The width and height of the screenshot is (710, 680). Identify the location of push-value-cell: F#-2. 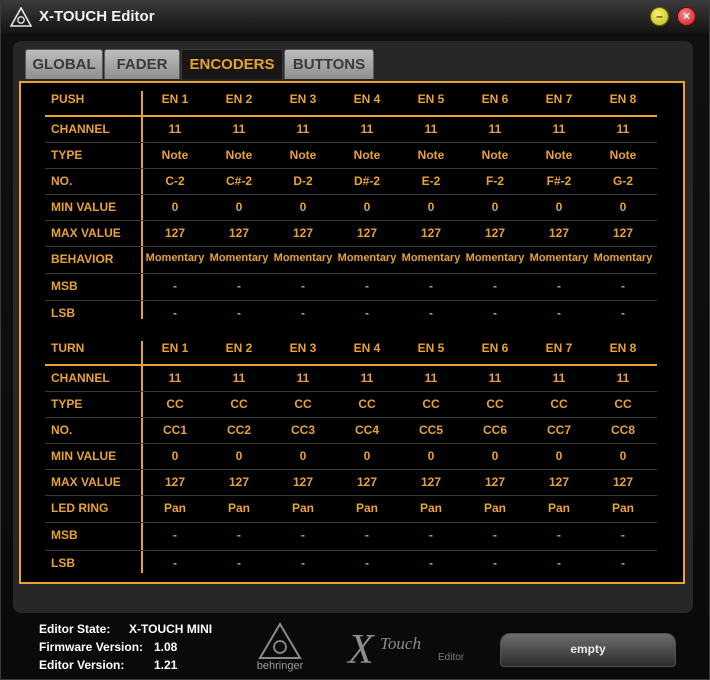
(559, 181).